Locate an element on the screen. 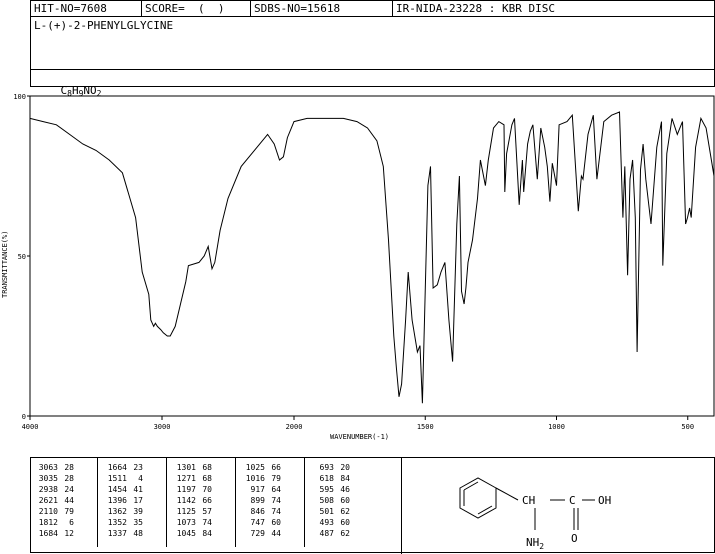 This screenshot has height=554, width=715. peak-row: 2110 79 is located at coordinates (56, 511).